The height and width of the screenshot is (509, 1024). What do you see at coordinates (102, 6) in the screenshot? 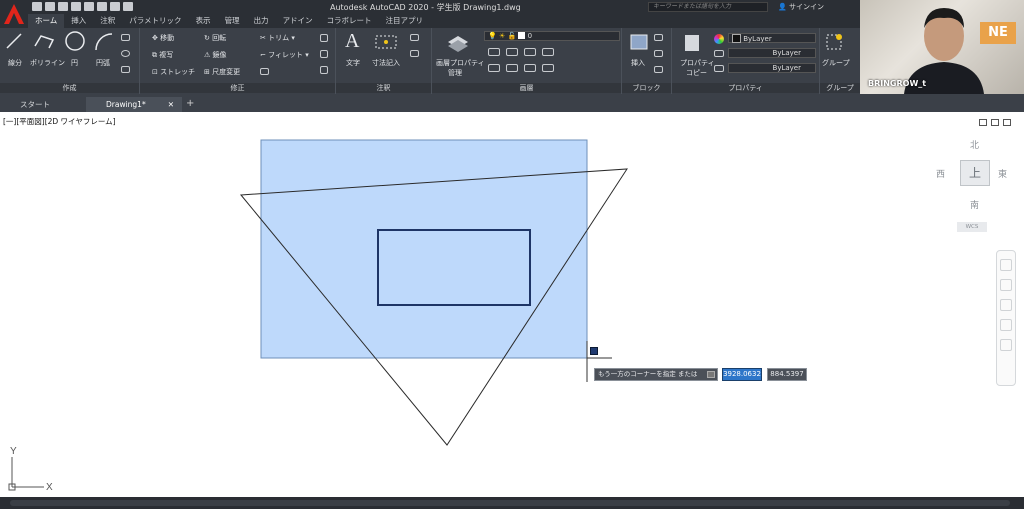
I see `print-icon` at bounding box center [102, 6].